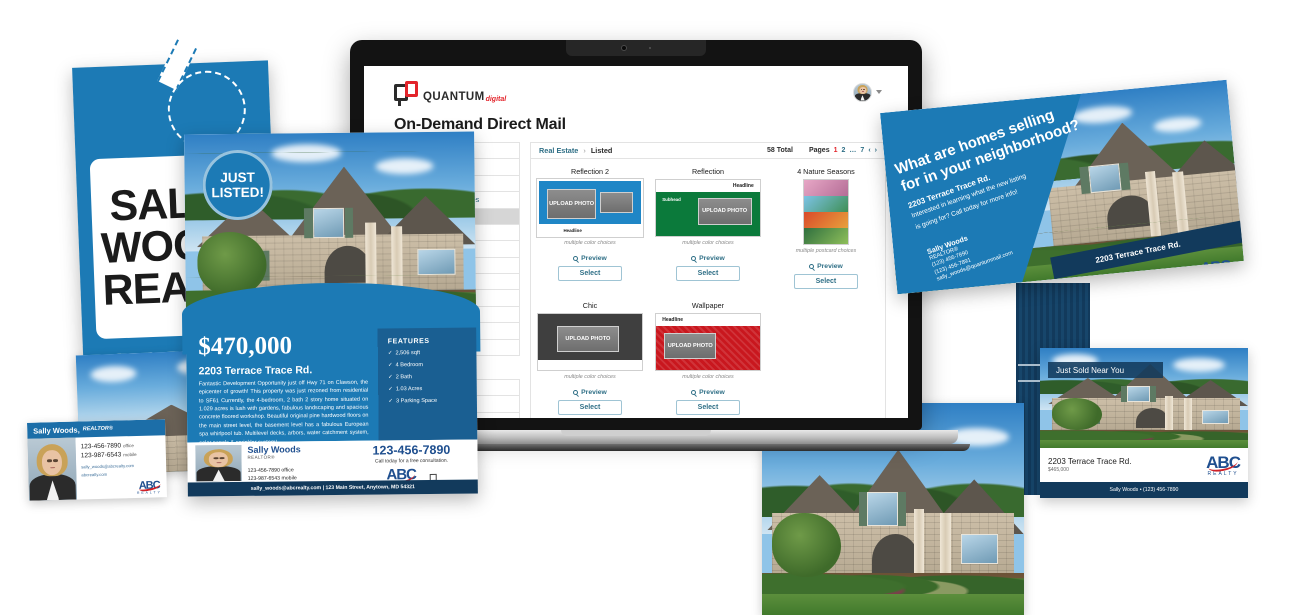 Image resolution: width=1296 pixels, height=615 pixels. Describe the element at coordinates (108, 455) in the screenshot. I see `business-card-mobile-phone: 123-987-6543 mobile` at that location.